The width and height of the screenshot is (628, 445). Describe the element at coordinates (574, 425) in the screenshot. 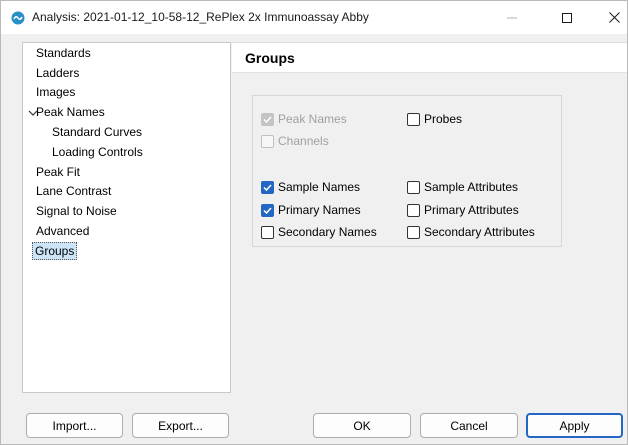

I see `apply-button: Apply` at that location.